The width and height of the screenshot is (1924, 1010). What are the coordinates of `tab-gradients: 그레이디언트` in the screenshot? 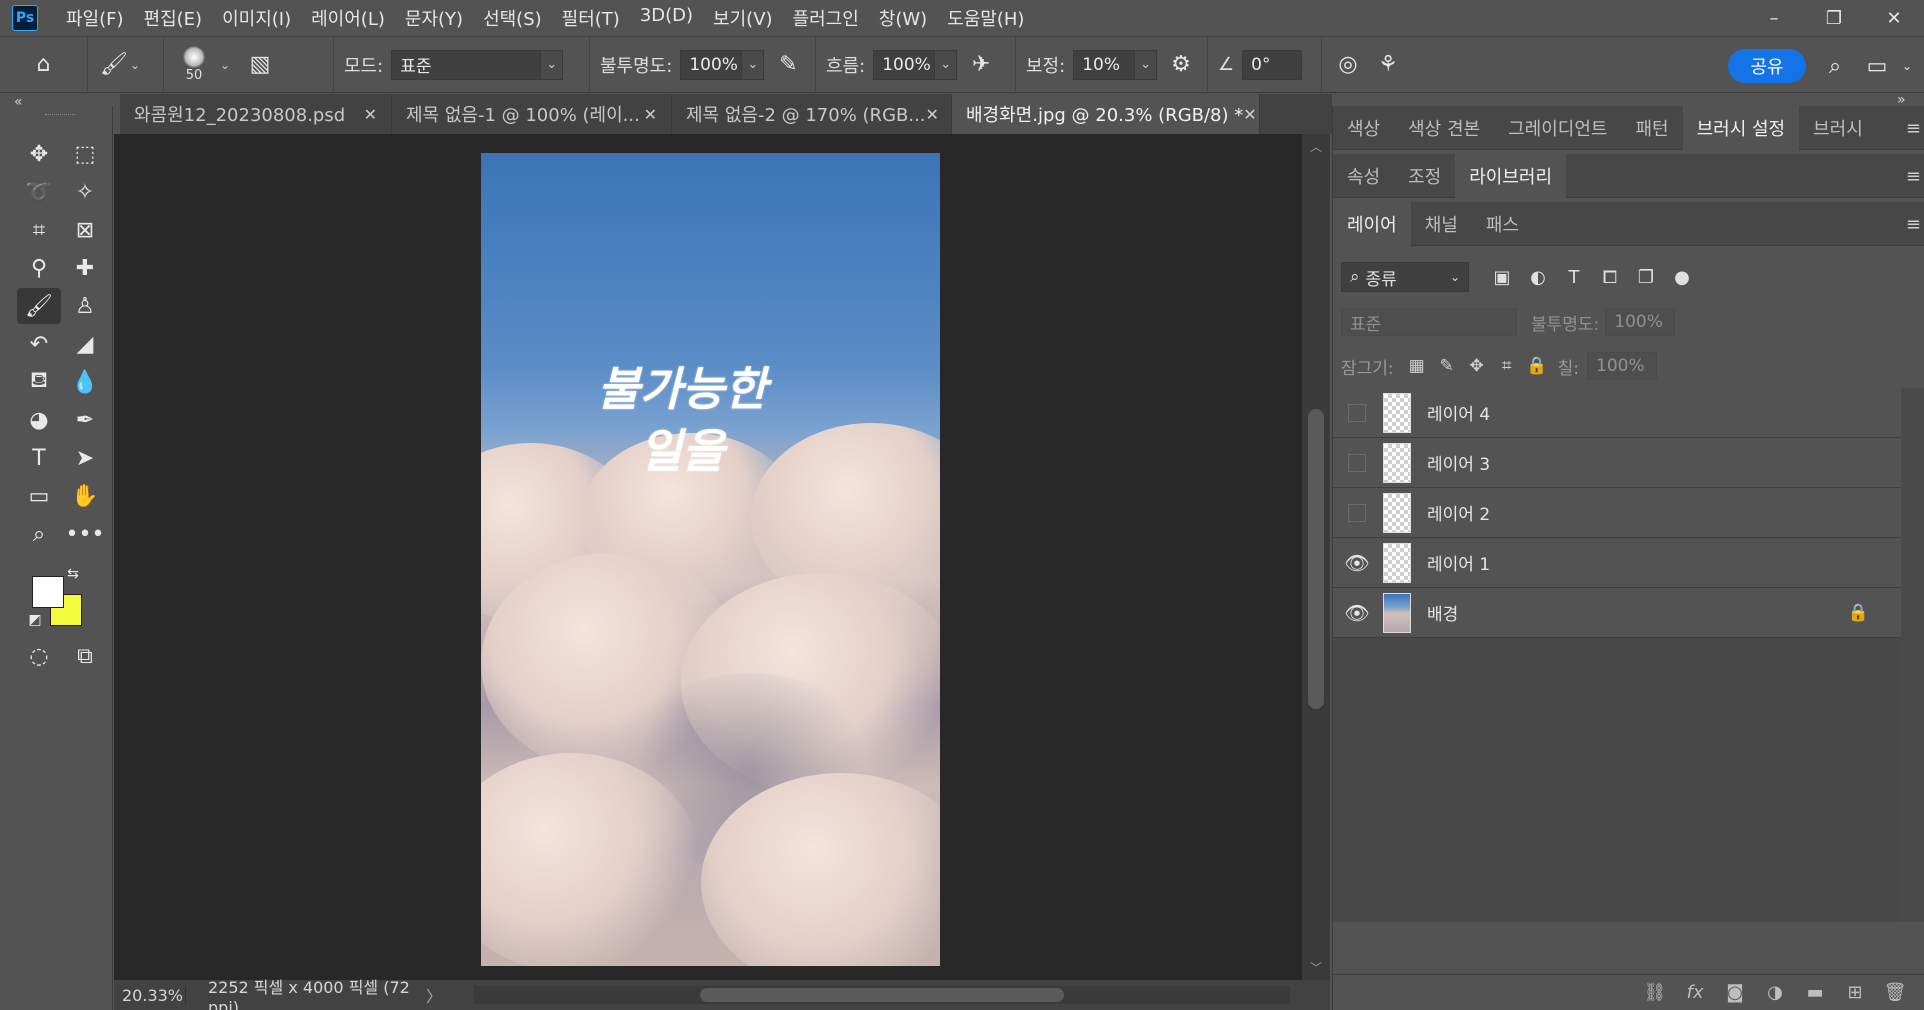 It's located at (1557, 128).